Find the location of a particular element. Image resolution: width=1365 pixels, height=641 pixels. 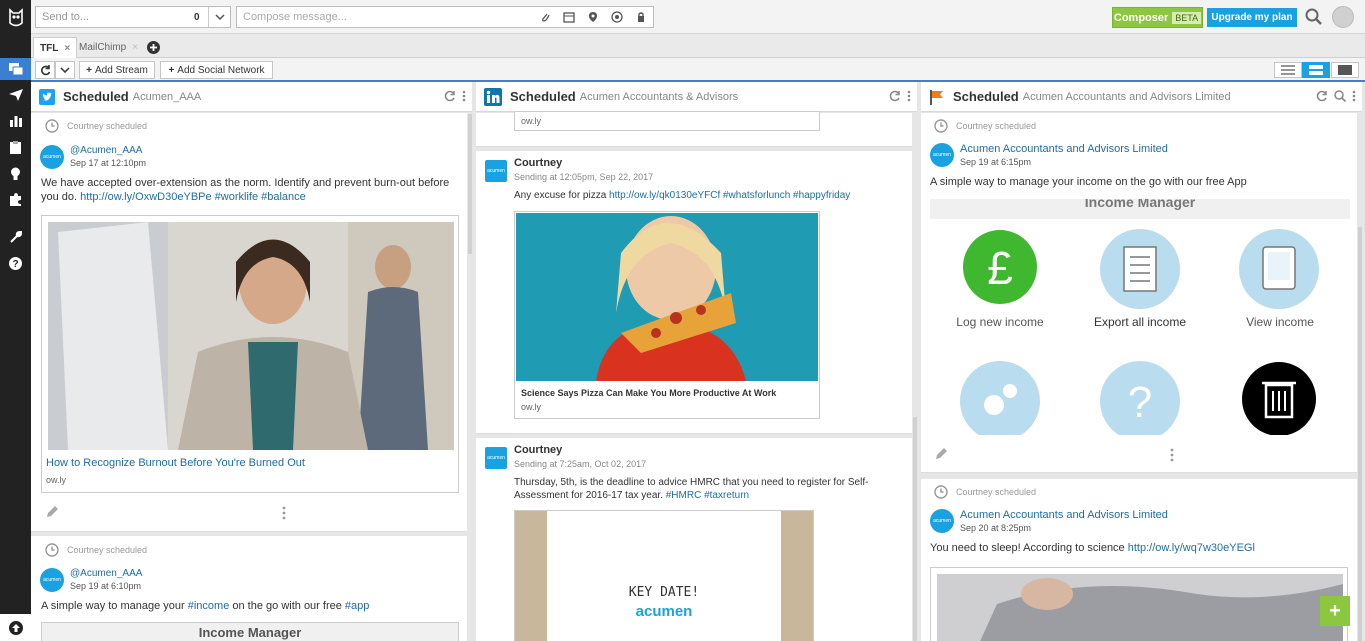

column-subtitle: Acumen Accountants and Advisors Limited is located at coordinates (1126, 96).